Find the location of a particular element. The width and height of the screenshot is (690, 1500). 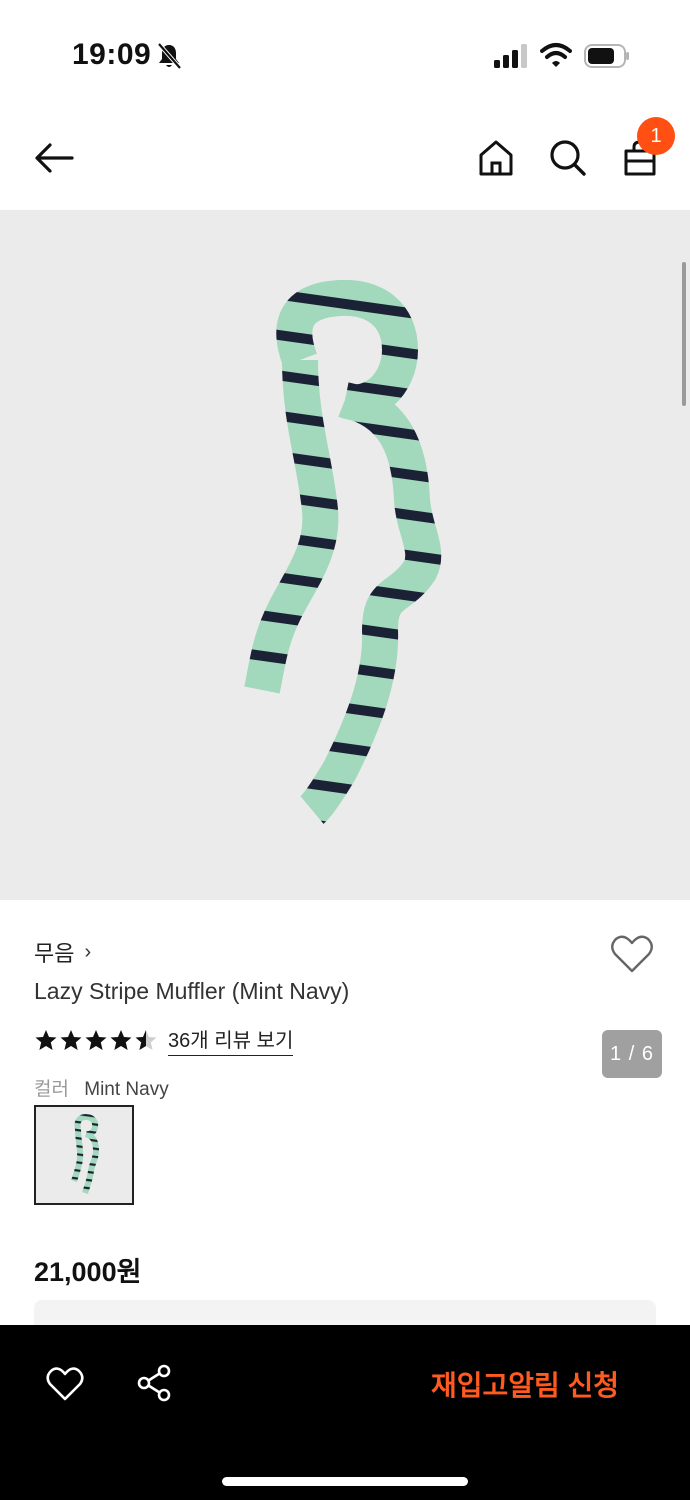

status-time: 19:09 is located at coordinates (112, 54).